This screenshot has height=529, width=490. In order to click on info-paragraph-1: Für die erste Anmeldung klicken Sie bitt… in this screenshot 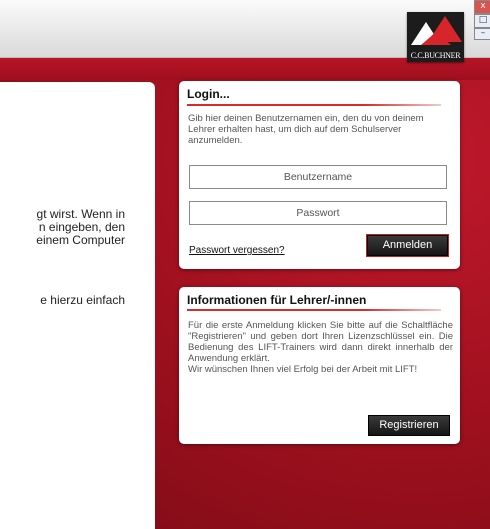, I will do `click(320, 342)`.